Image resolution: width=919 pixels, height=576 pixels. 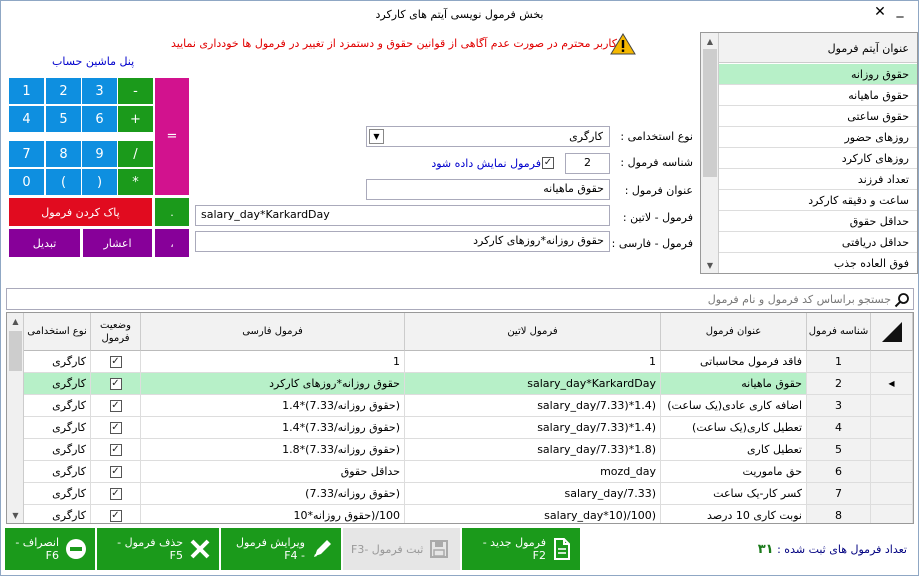 I want to click on list-item: حداقل حقوق, so click(x=818, y=221).